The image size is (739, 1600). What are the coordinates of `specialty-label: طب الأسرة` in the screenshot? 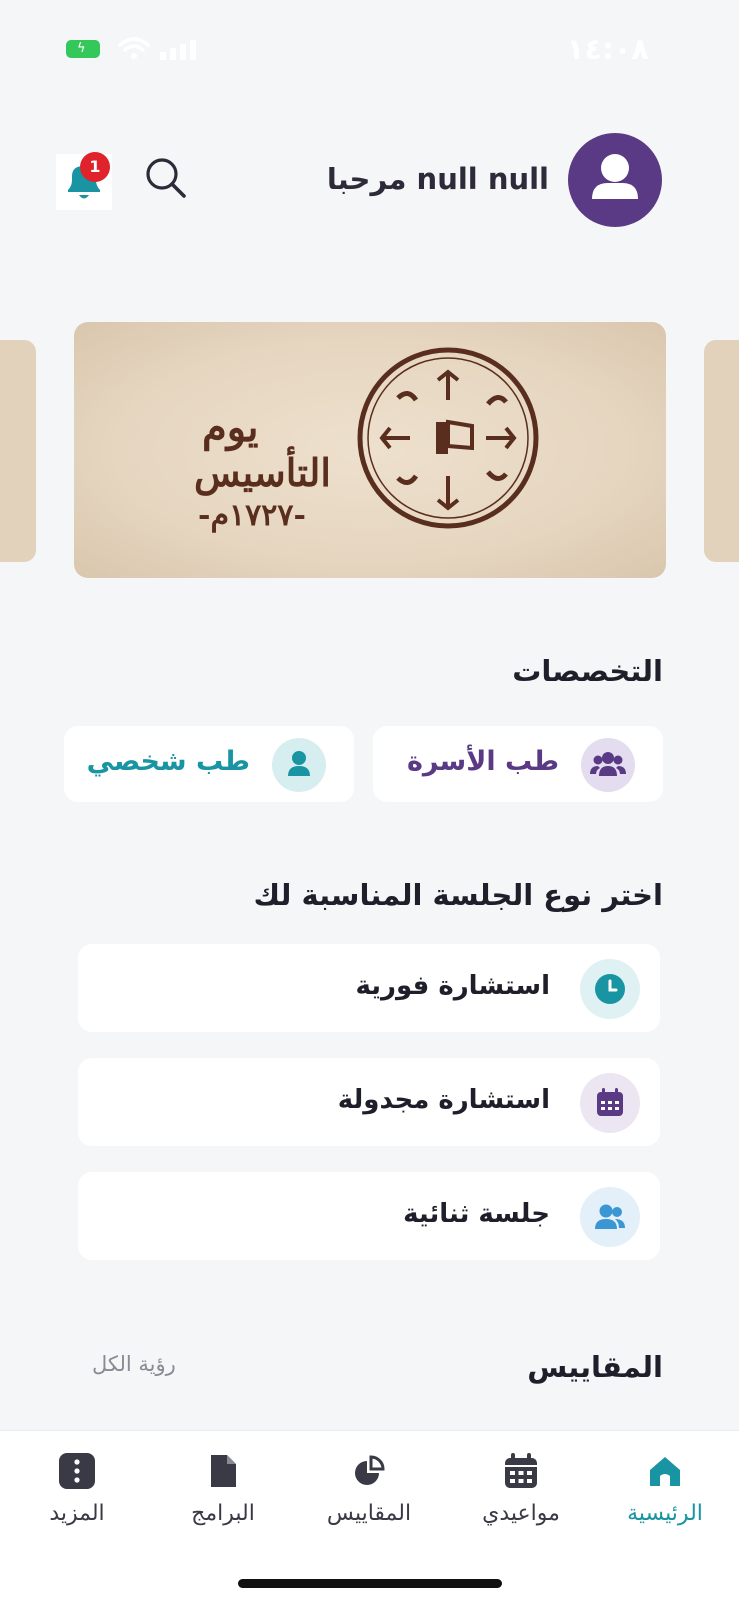 It's located at (482, 761).